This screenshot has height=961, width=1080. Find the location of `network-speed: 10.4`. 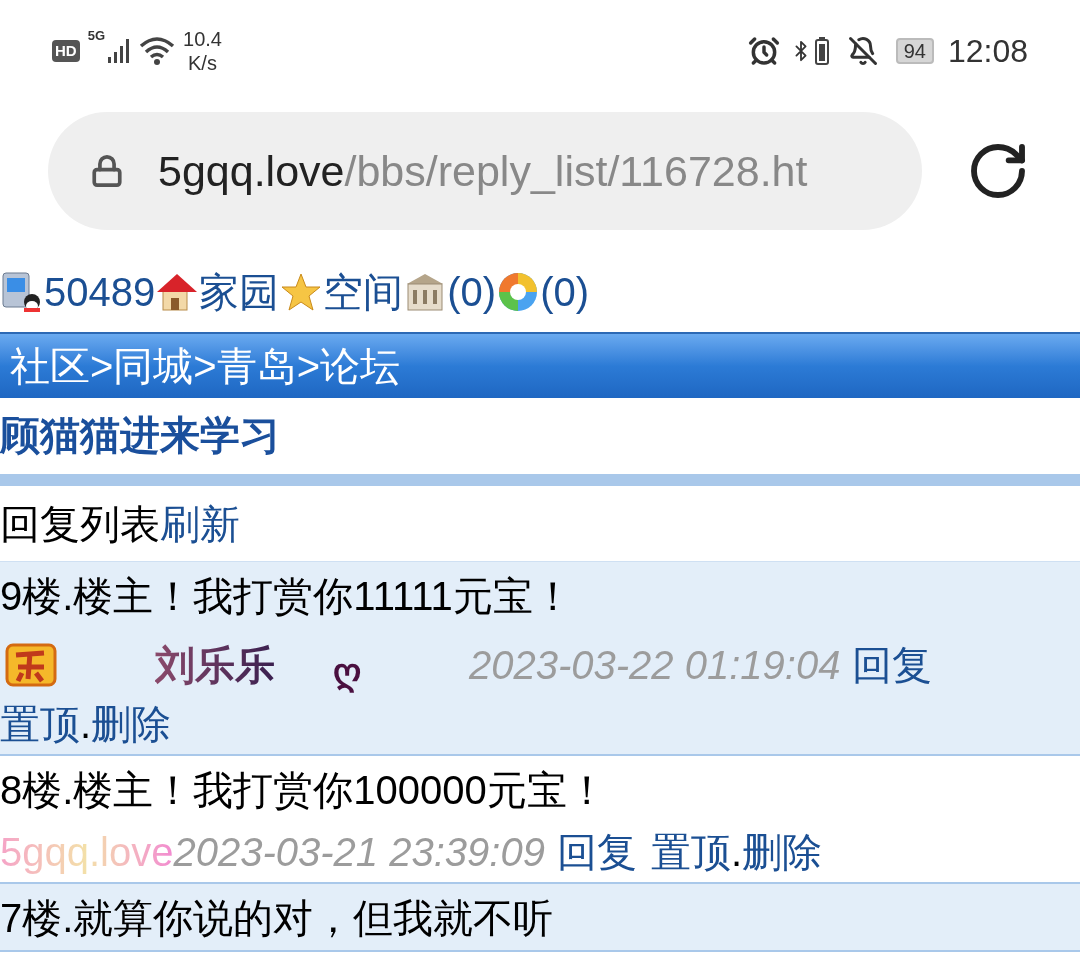

network-speed: 10.4 is located at coordinates (202, 39).